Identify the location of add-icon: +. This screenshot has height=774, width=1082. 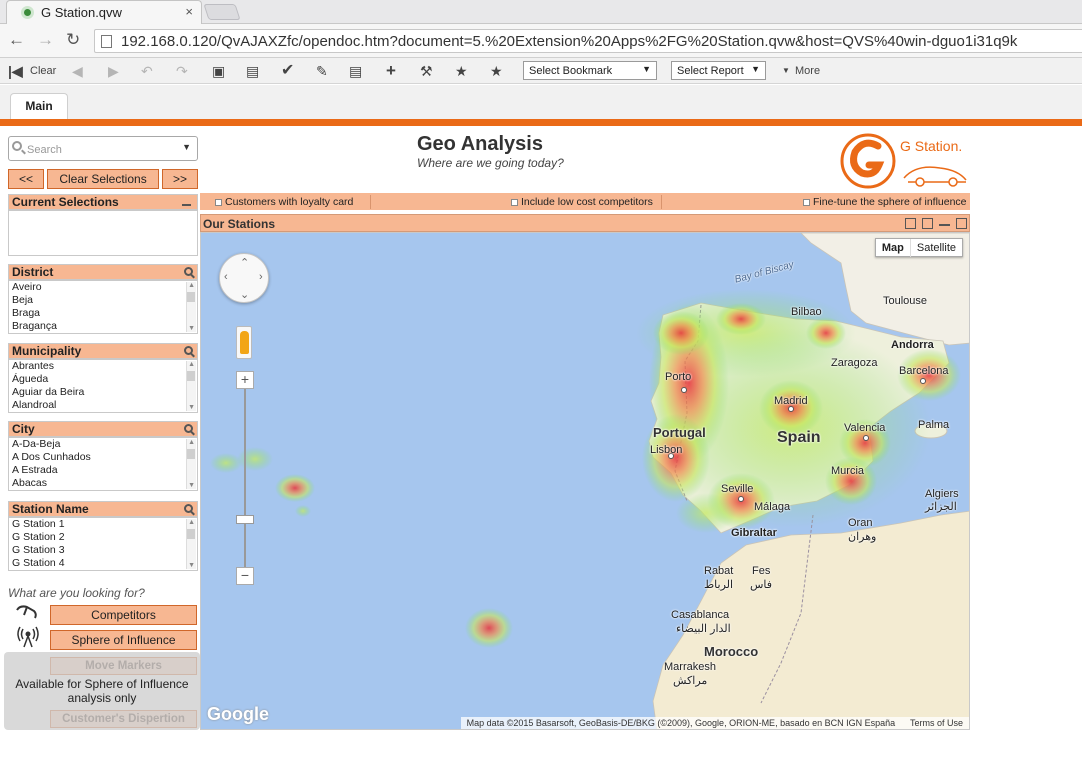
(391, 71).